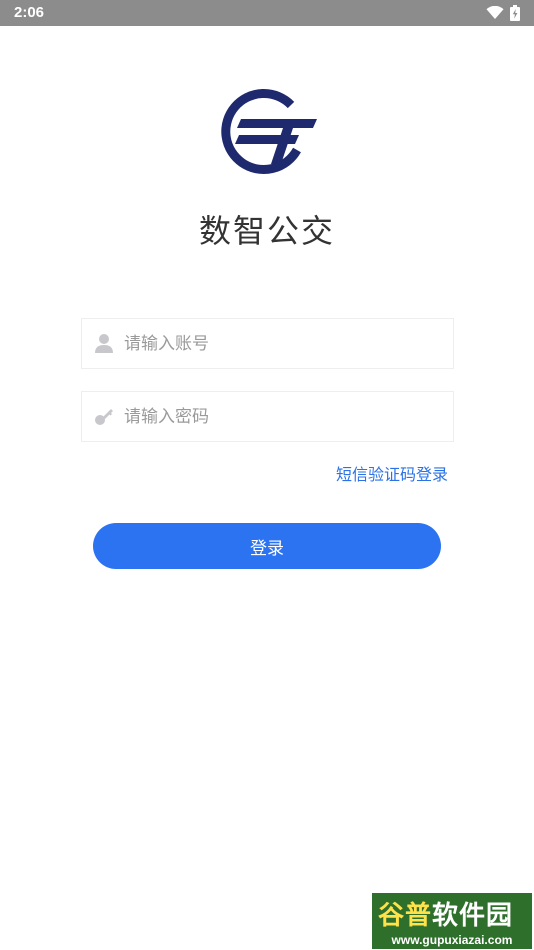  Describe the element at coordinates (269, 132) in the screenshot. I see `app-logo` at that location.